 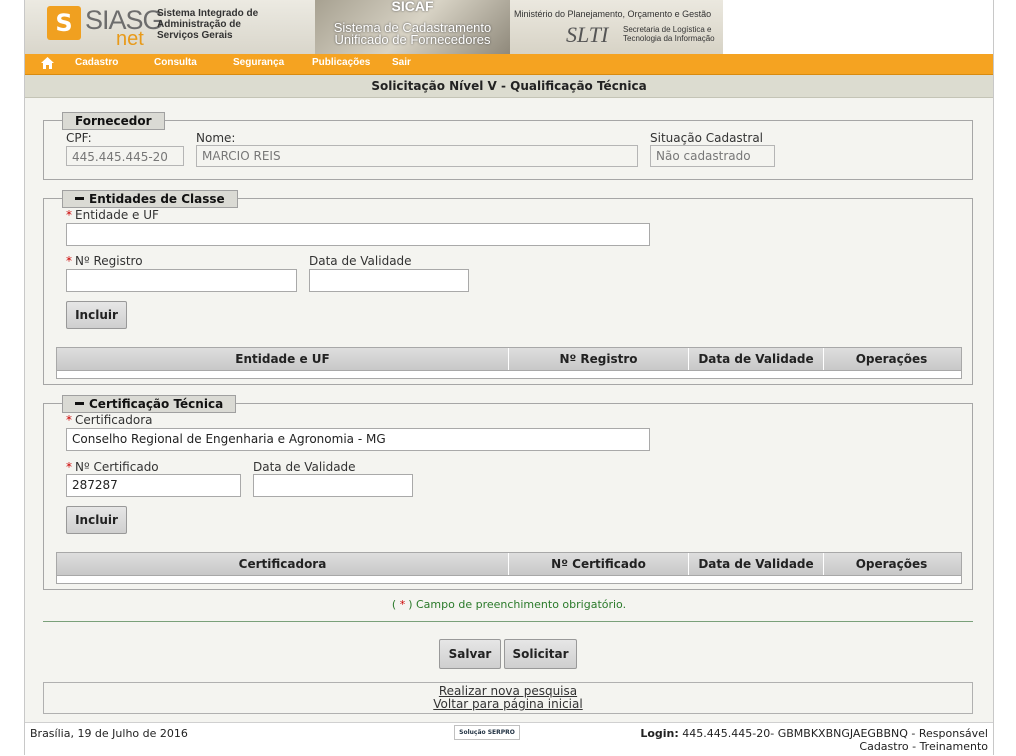 I want to click on nav-seguranca: Segurança, so click(x=258, y=62).